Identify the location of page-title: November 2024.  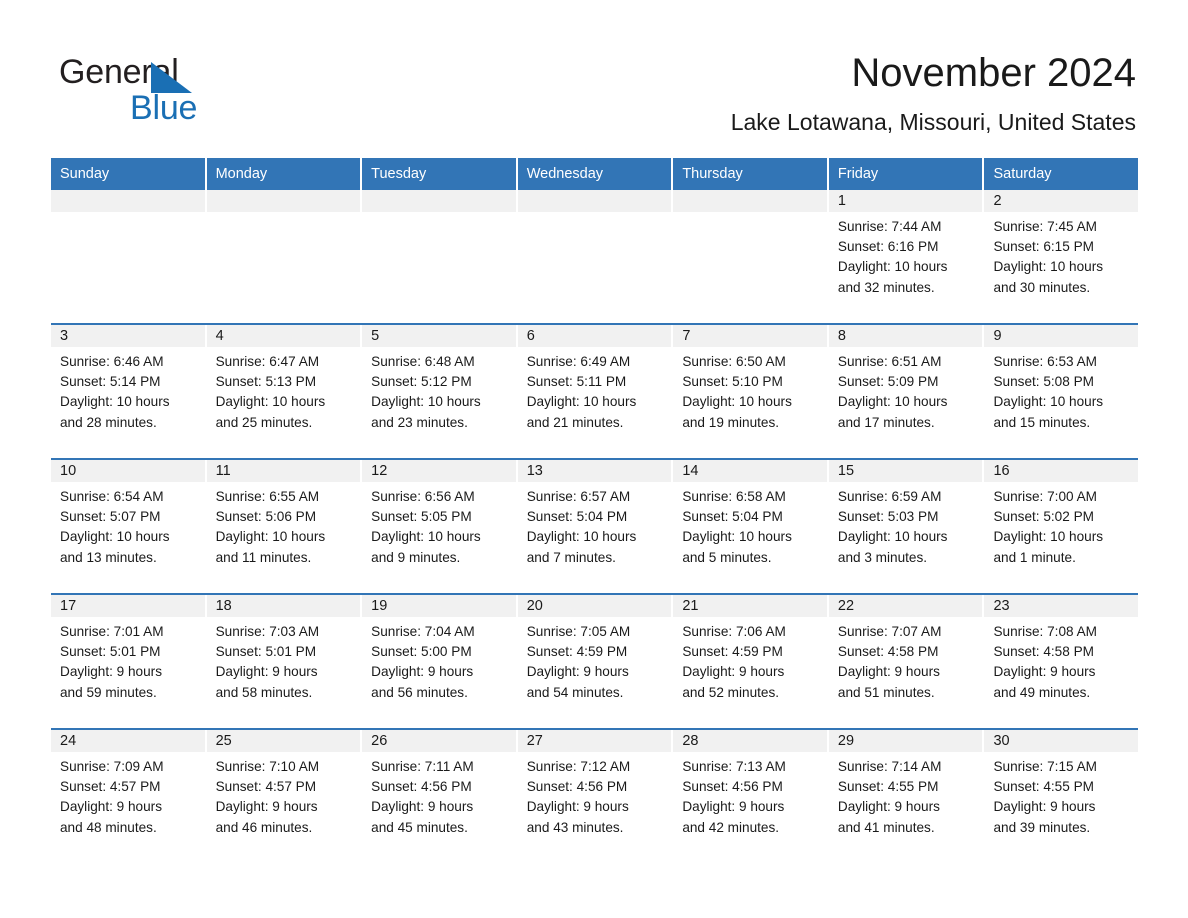
(993, 73).